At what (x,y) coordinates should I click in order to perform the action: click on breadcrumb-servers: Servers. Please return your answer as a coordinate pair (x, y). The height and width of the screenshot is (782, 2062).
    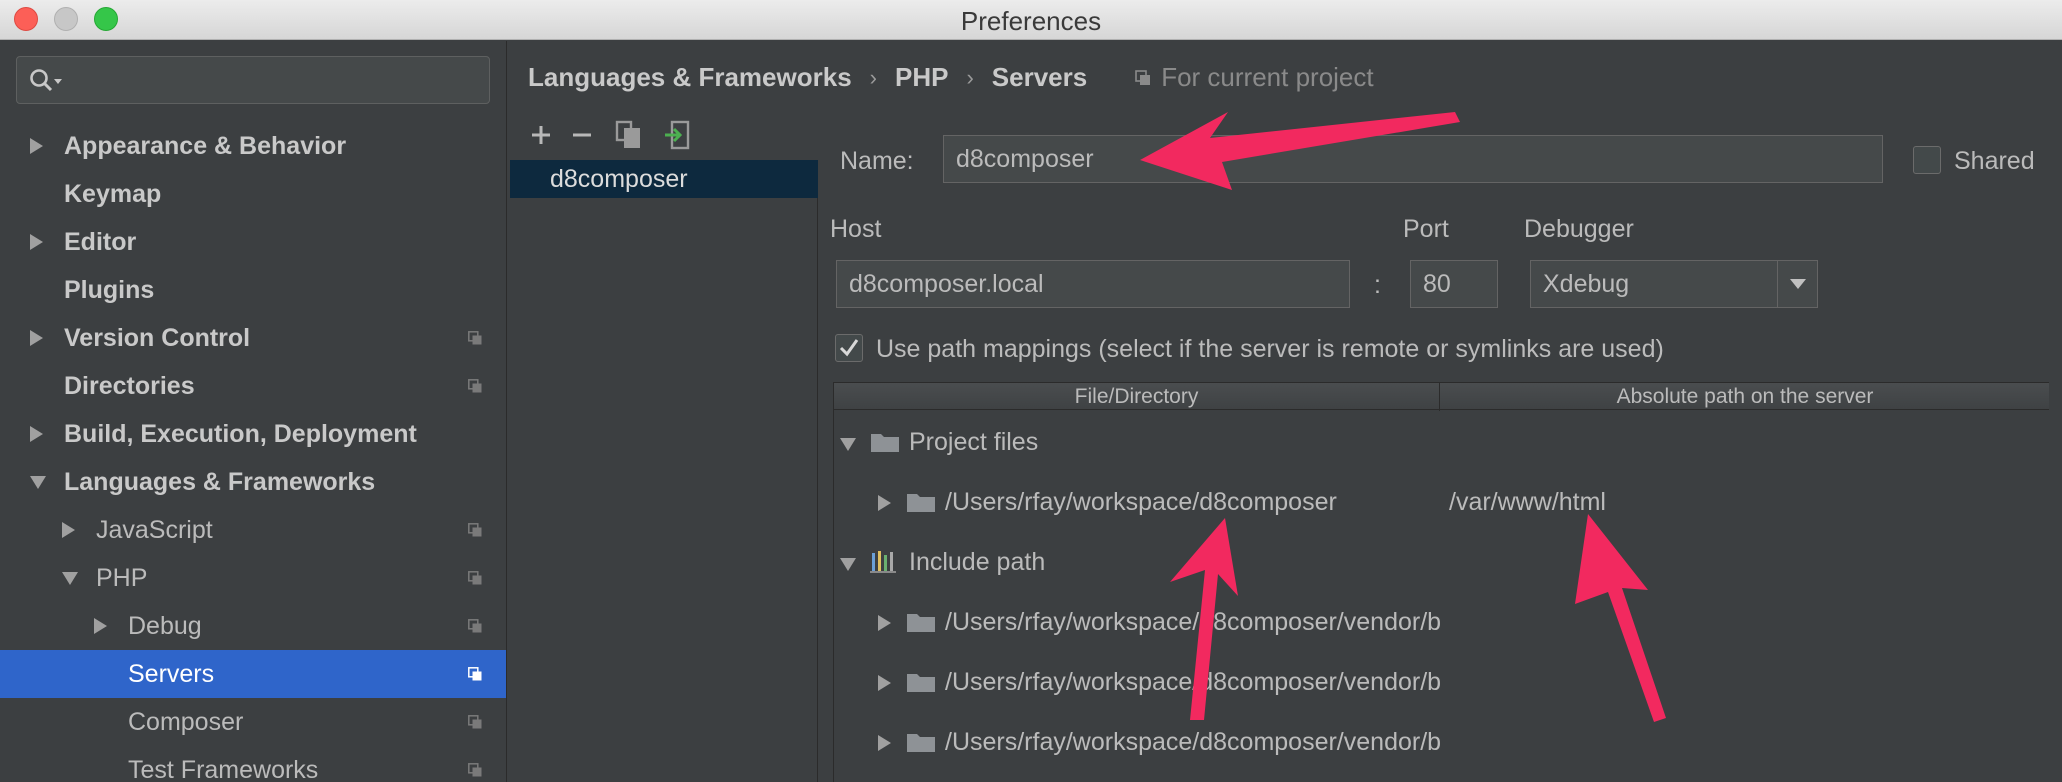
    Looking at the image, I should click on (1039, 77).